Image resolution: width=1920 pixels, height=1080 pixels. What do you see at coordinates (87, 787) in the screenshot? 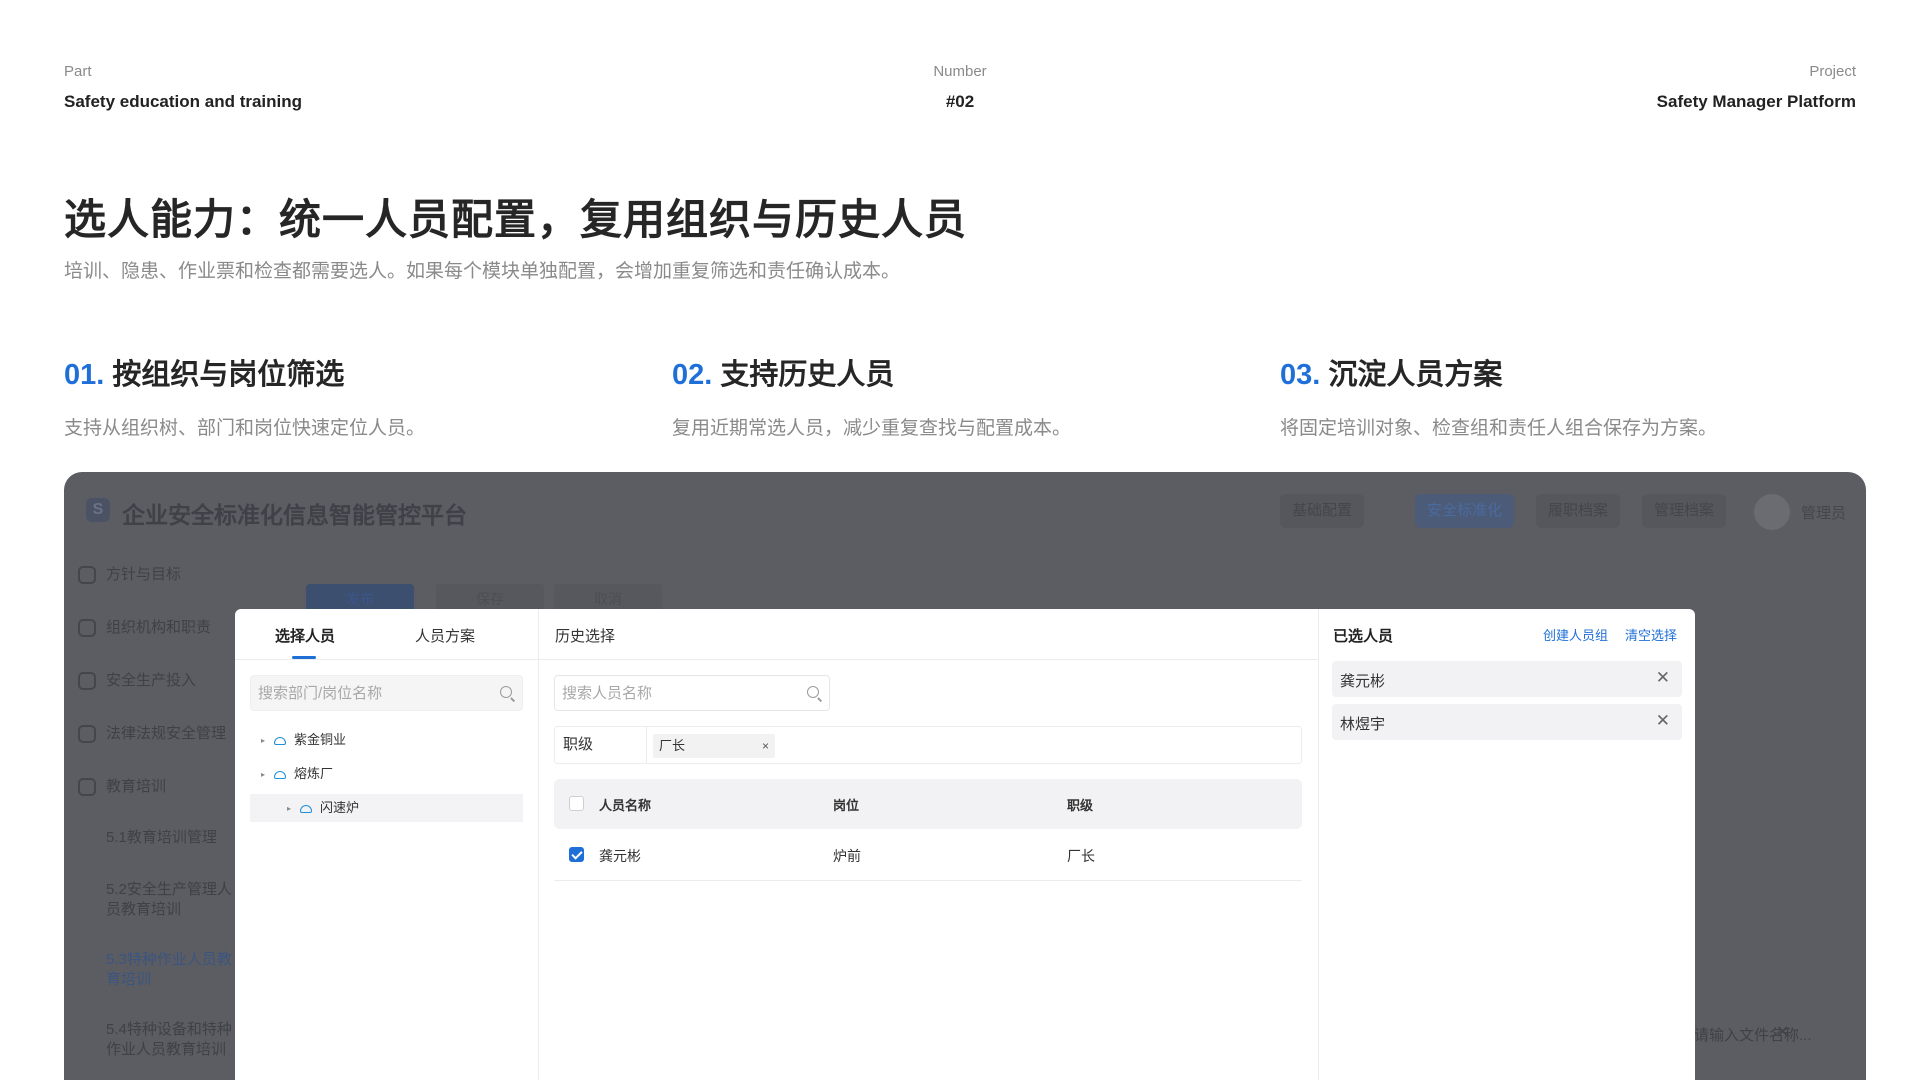
I see `graduation-cap-icon` at bounding box center [87, 787].